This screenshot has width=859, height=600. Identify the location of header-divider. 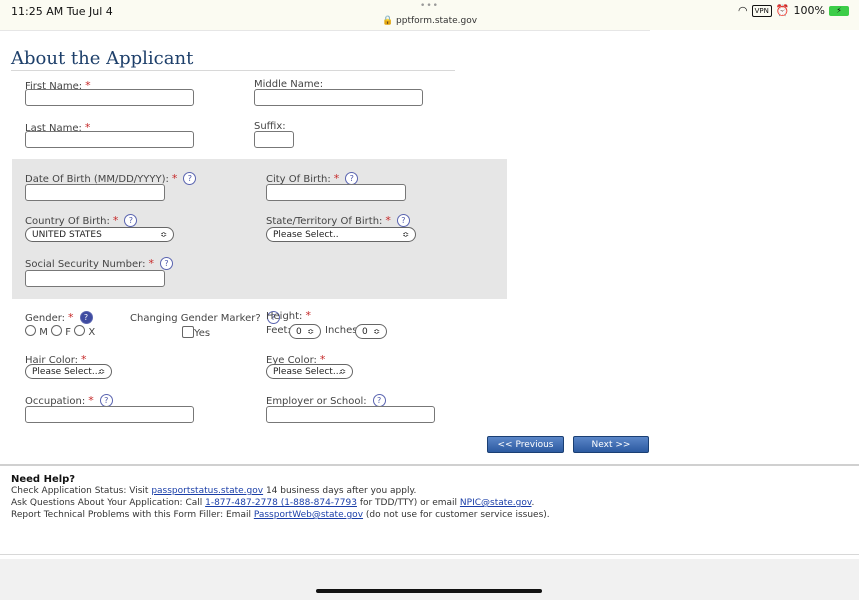
(325, 30).